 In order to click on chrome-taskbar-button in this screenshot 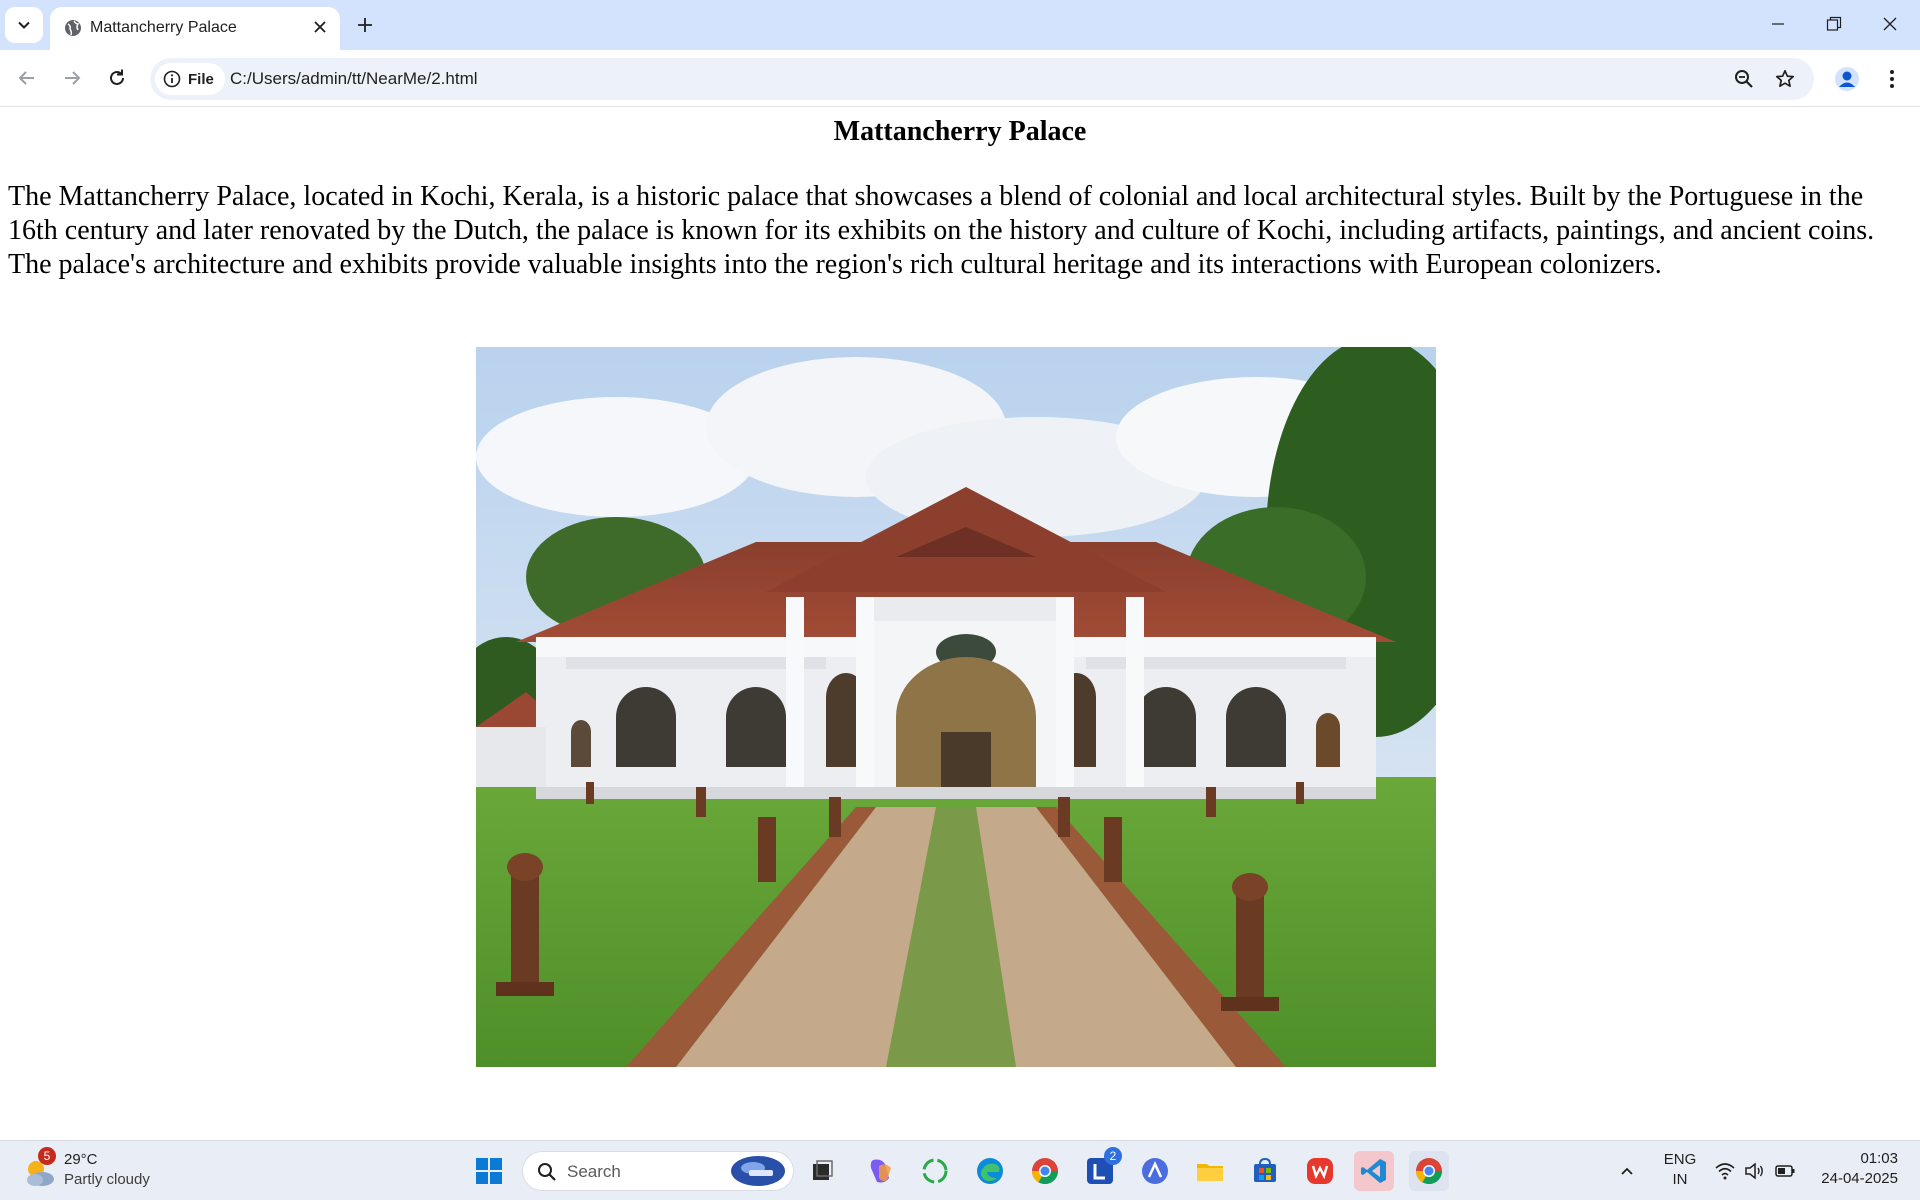, I will do `click(1045, 1171)`.